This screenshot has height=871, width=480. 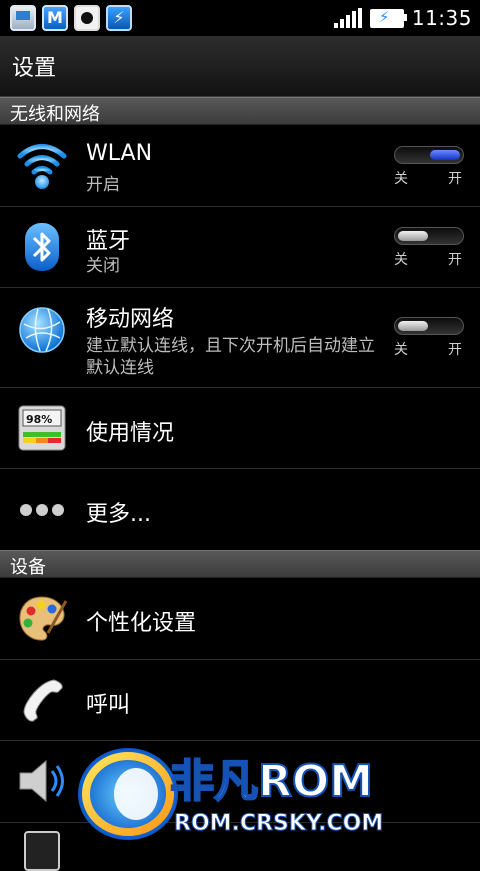 I want to click on phone-icon, so click(x=42, y=700).